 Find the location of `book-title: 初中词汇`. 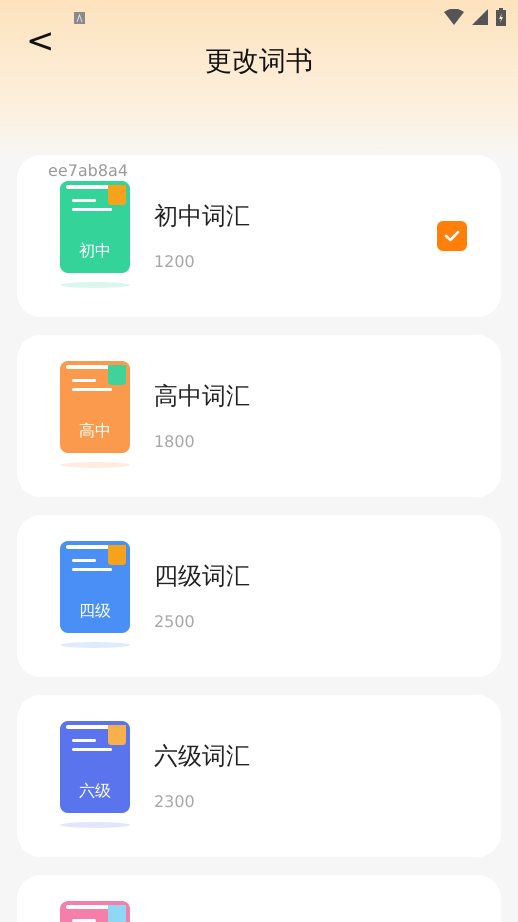

book-title: 初中词汇 is located at coordinates (202, 216).